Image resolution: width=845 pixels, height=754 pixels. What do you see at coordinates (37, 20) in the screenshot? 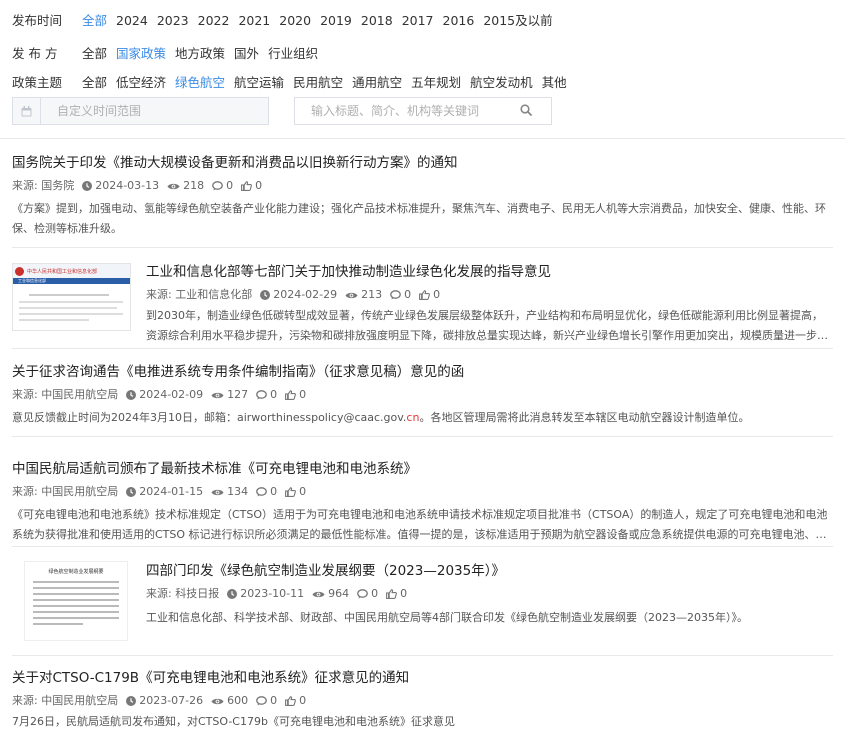
I see `filter-label-time: 发布时间` at bounding box center [37, 20].